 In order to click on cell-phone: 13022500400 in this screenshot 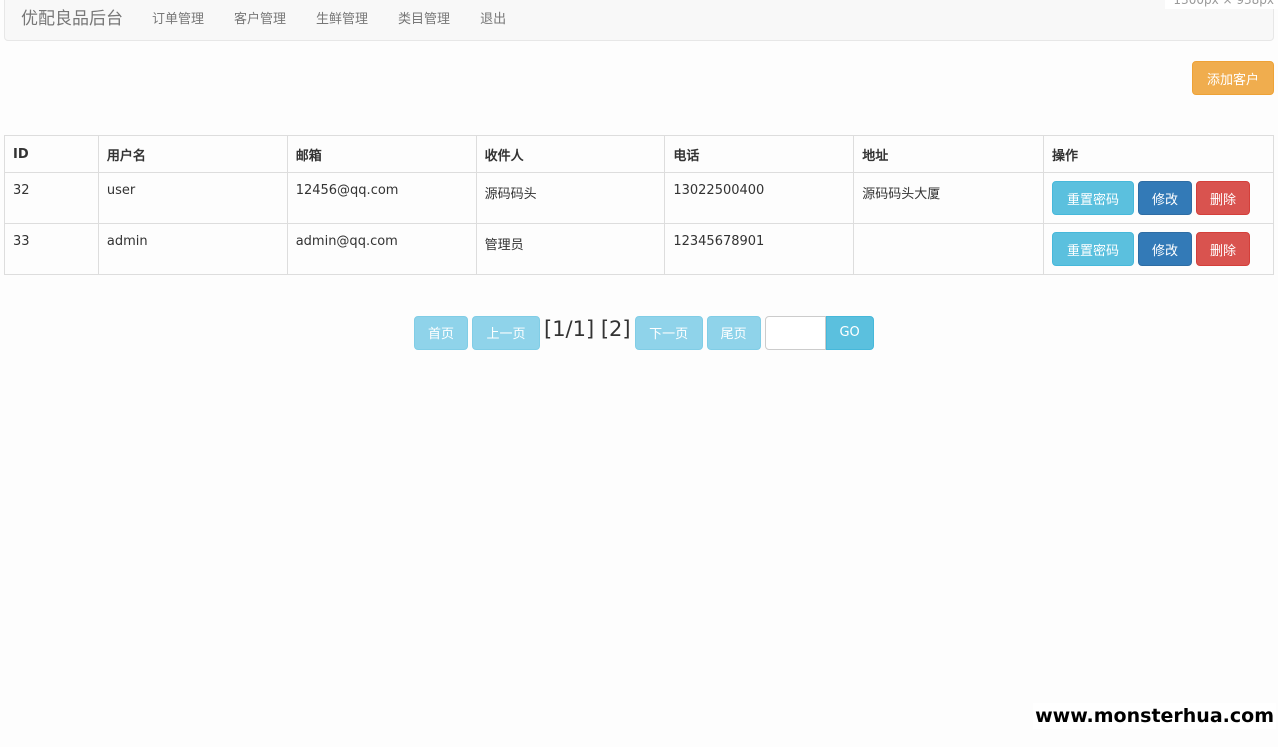, I will do `click(759, 198)`.